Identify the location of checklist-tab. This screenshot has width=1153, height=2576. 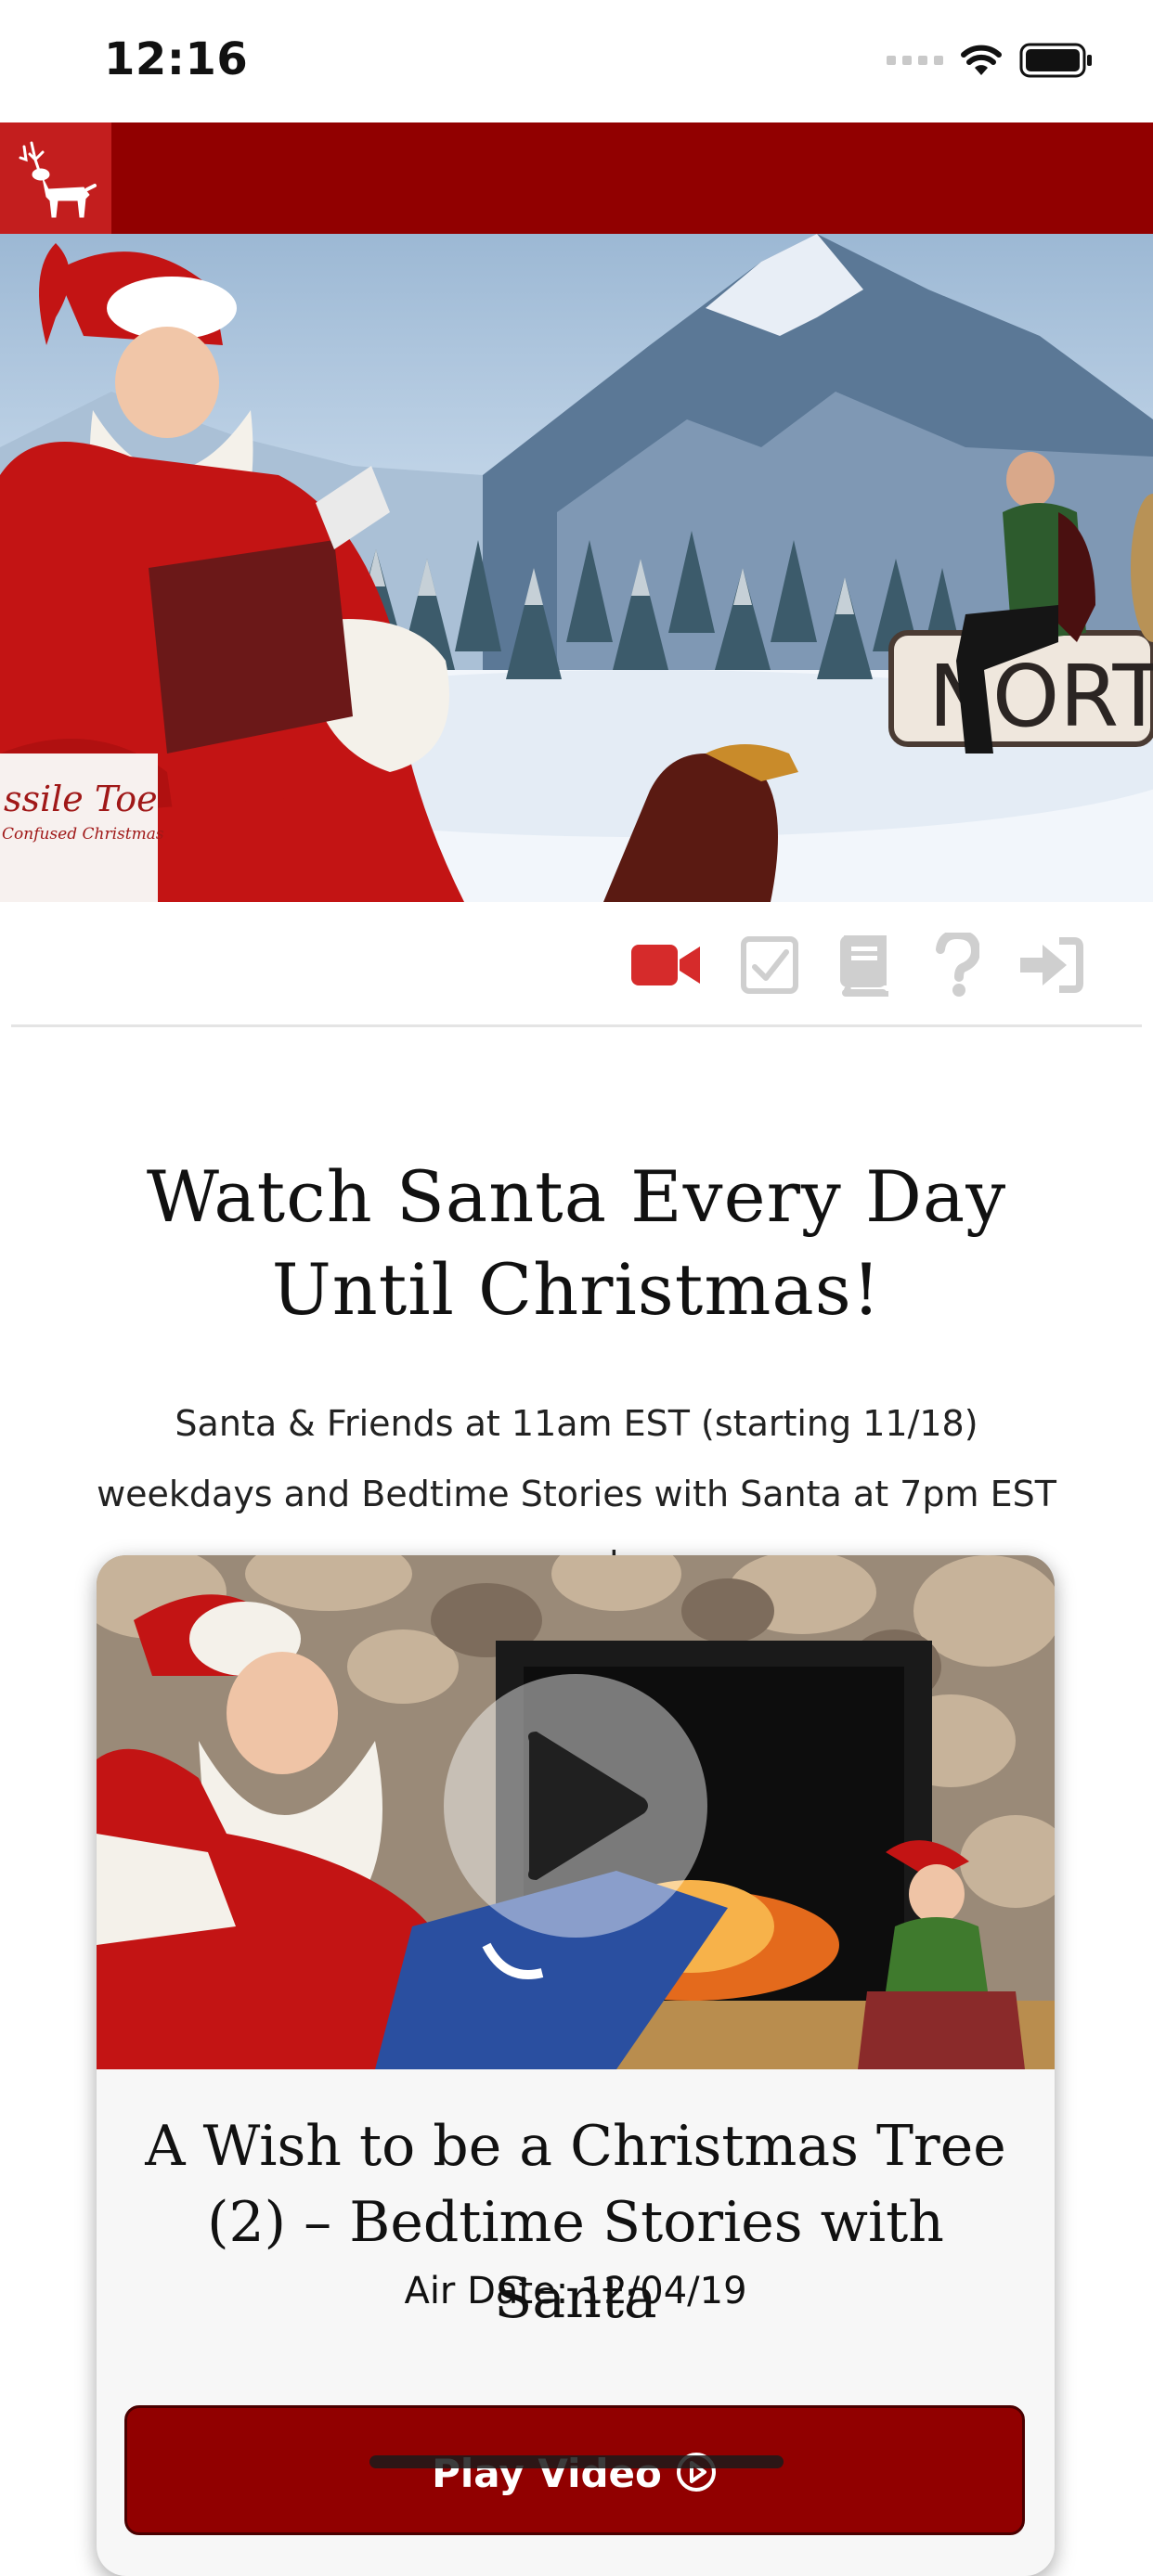
(769, 965).